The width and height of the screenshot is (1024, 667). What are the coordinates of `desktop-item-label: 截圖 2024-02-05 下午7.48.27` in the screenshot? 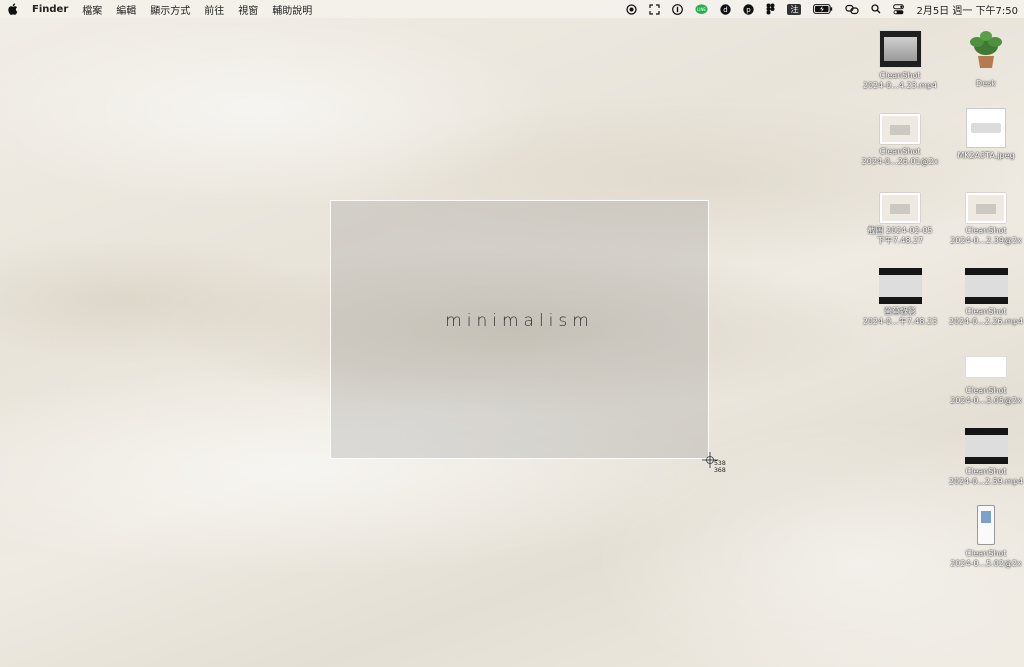 It's located at (900, 235).